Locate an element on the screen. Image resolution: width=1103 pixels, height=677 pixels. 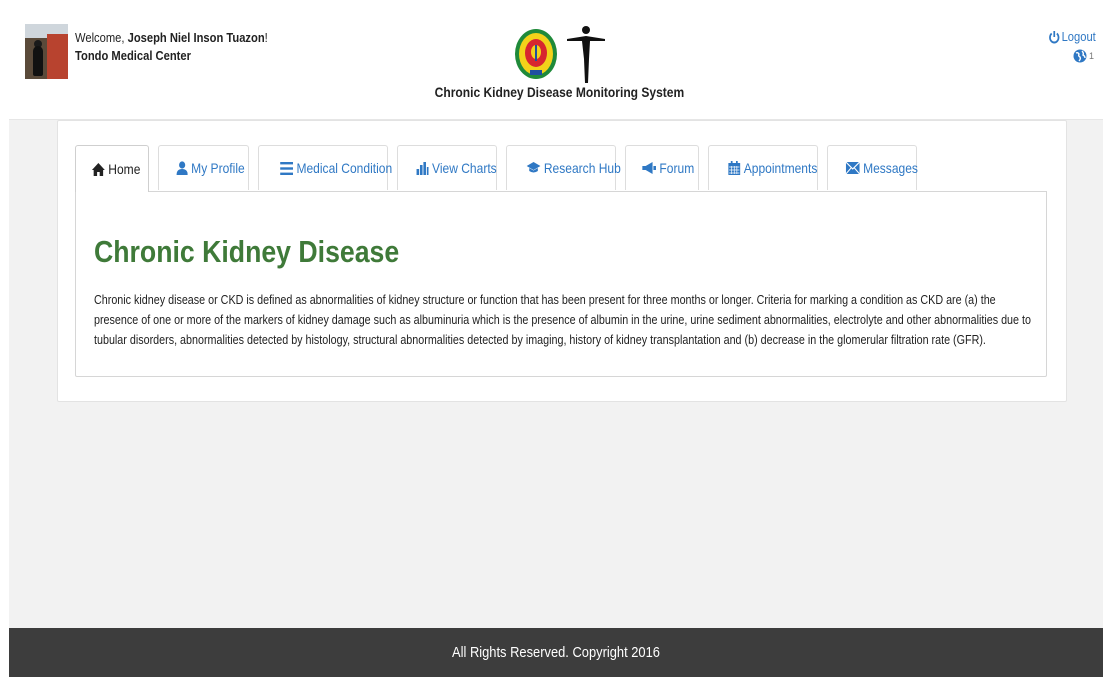
tab-home: Home is located at coordinates (112, 168).